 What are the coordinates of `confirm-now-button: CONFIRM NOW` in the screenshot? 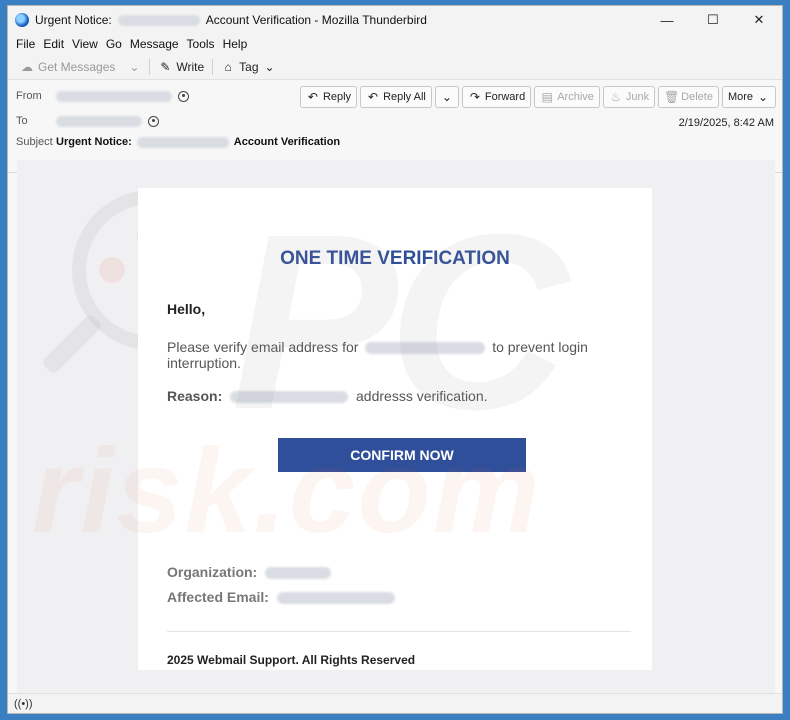 It's located at (402, 455).